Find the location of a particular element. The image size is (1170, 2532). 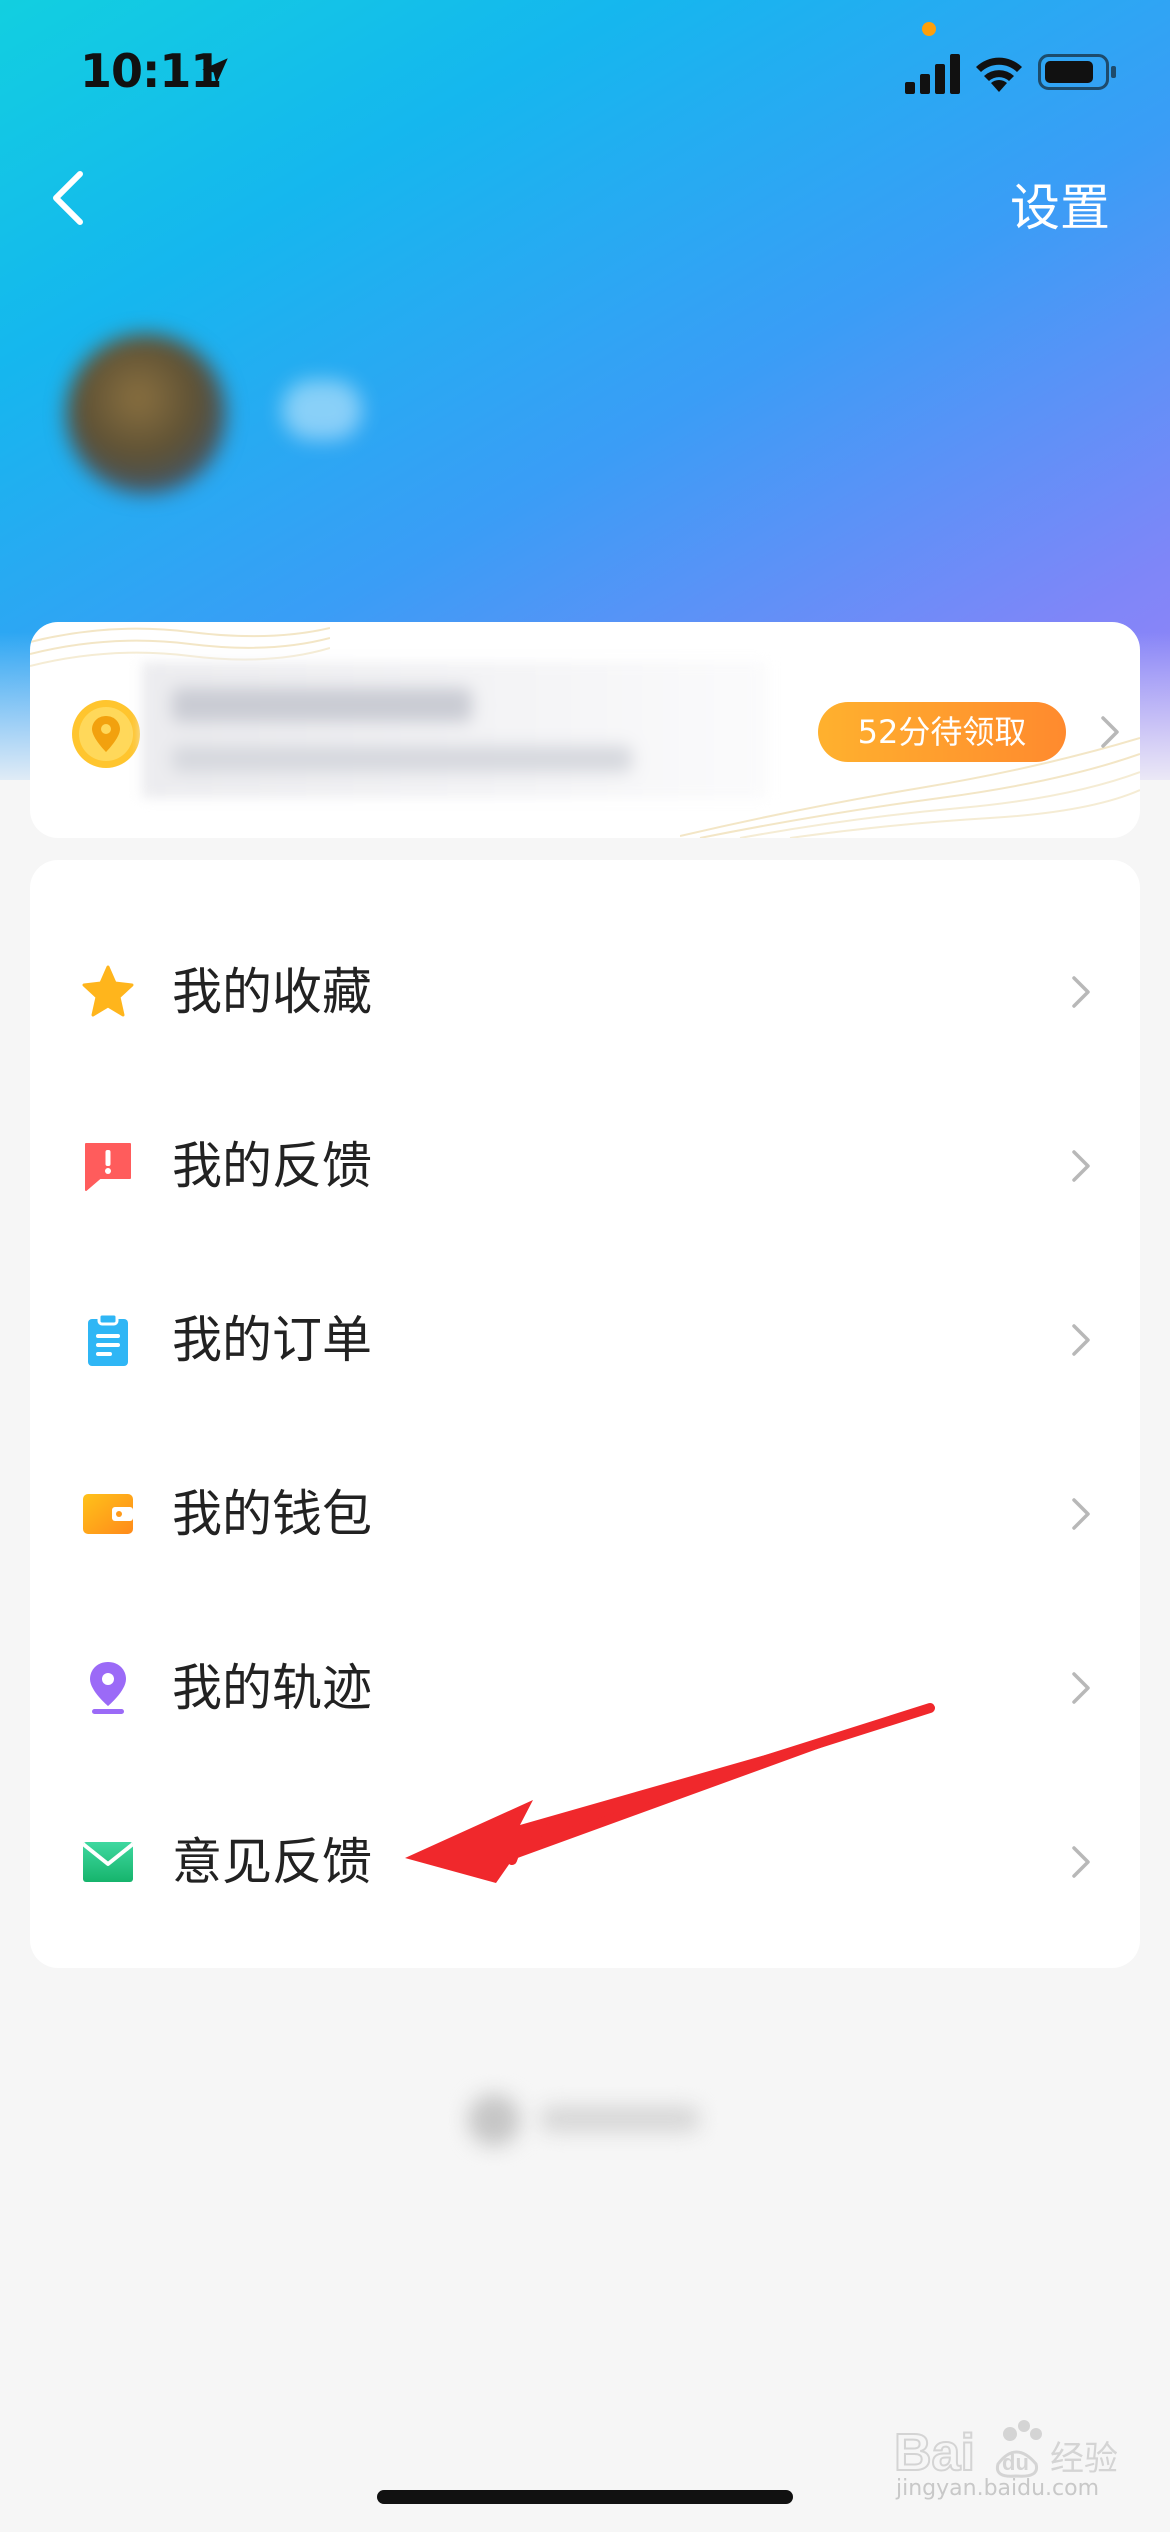

menu-item-label: 我的反馈 is located at coordinates (272, 1166).